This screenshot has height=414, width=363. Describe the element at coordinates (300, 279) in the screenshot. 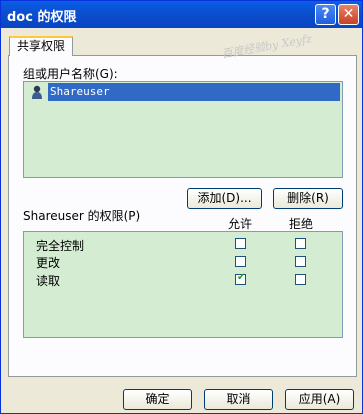

I see `read-deny-checkbox` at that location.